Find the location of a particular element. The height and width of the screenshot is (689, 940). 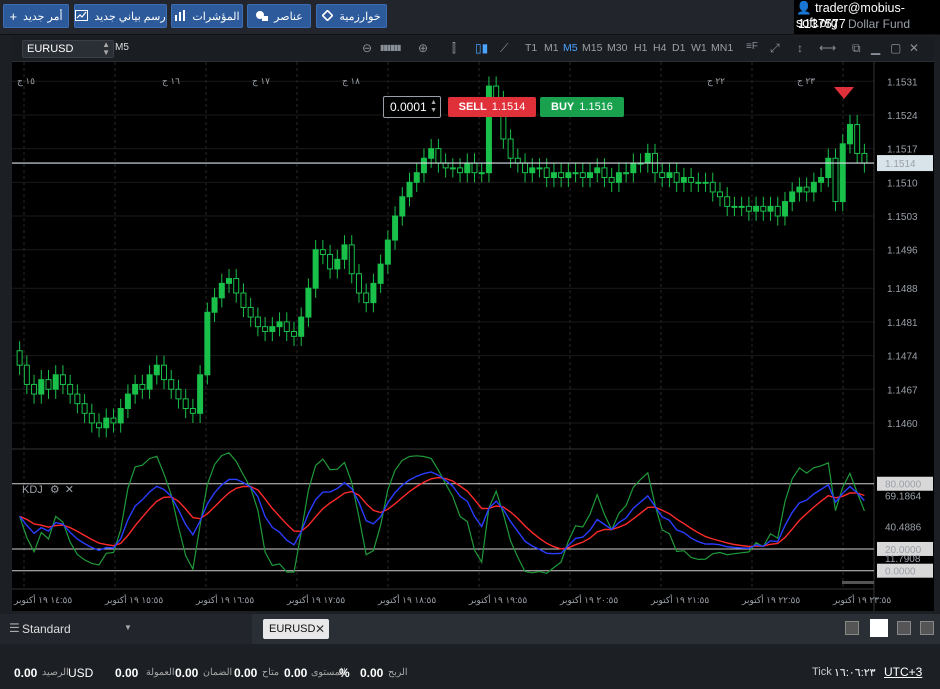

account-name: Dollar Fund is located at coordinates (879, 24).